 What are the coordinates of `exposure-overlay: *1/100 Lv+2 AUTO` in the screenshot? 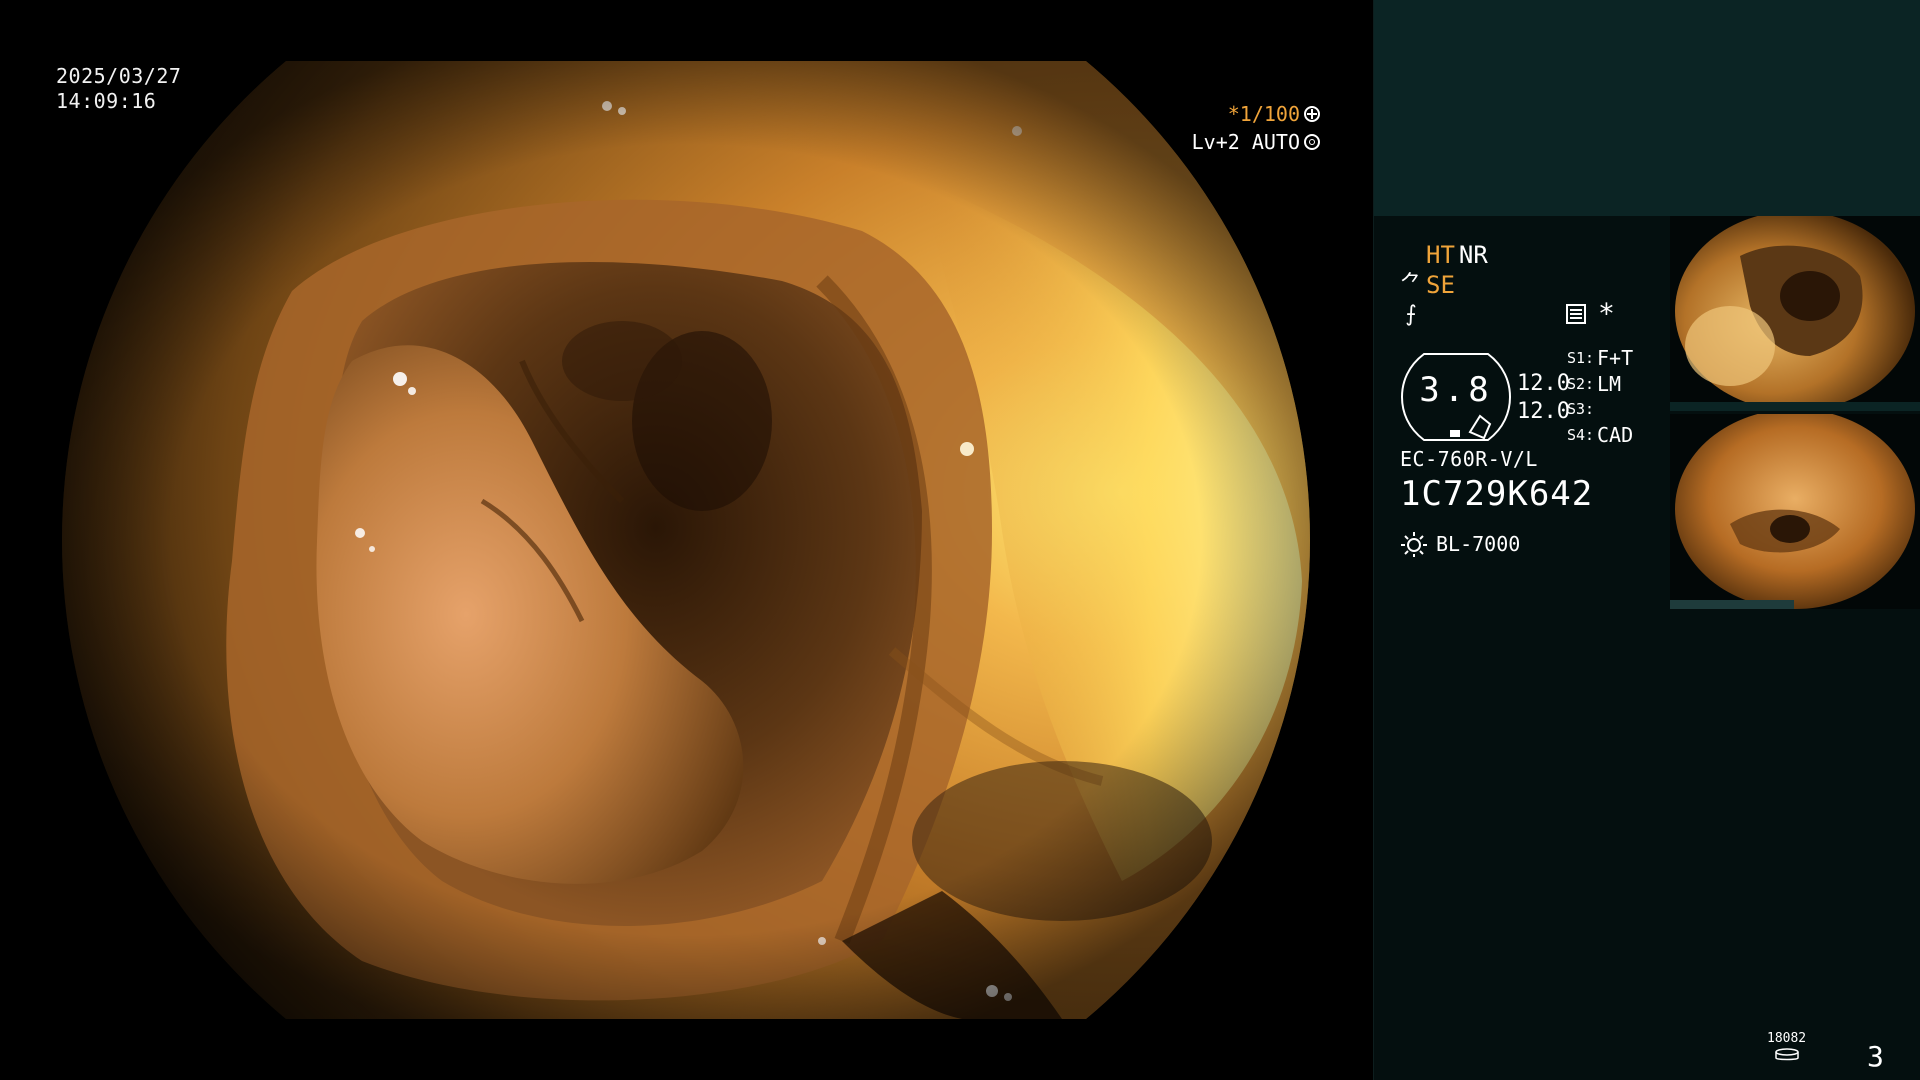 It's located at (1256, 128).